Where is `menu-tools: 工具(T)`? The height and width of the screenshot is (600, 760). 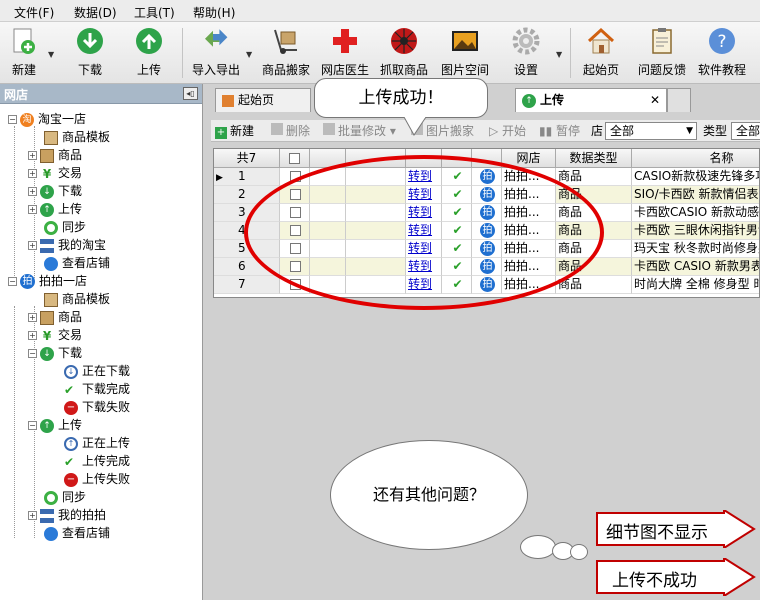 menu-tools: 工具(T) is located at coordinates (154, 12).